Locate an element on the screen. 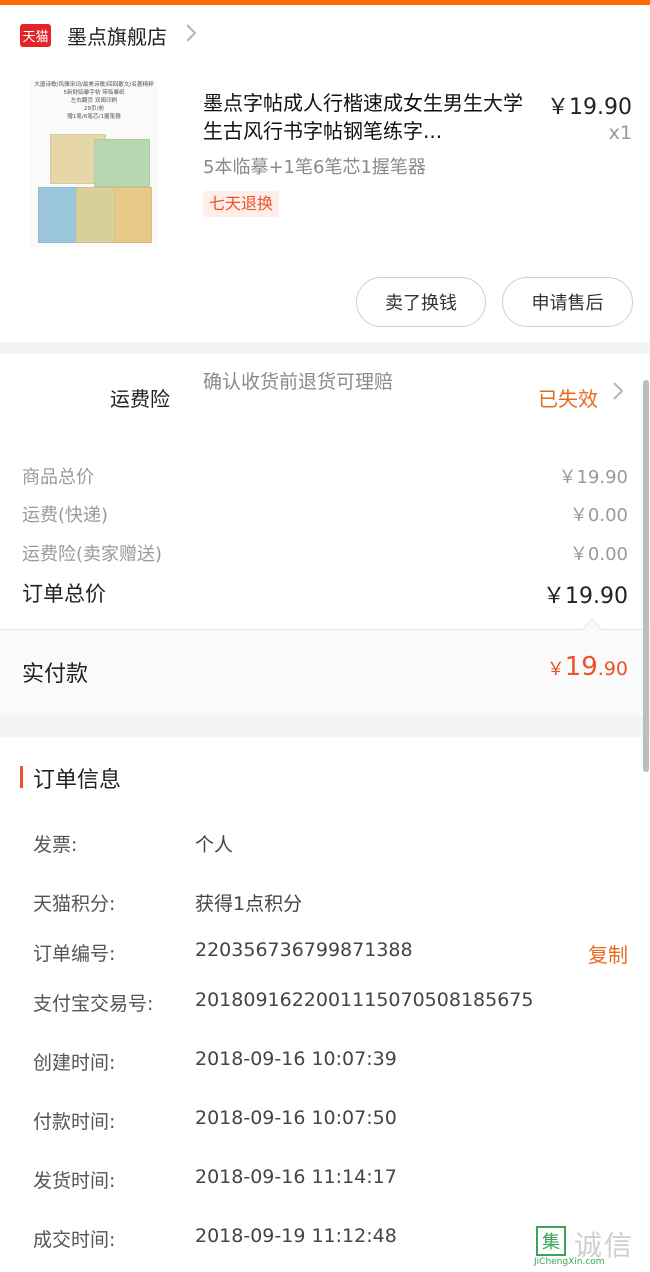 This screenshot has width=650, height=1272. paid-amount-box: 实付款 ￥19.90 is located at coordinates (325, 672).